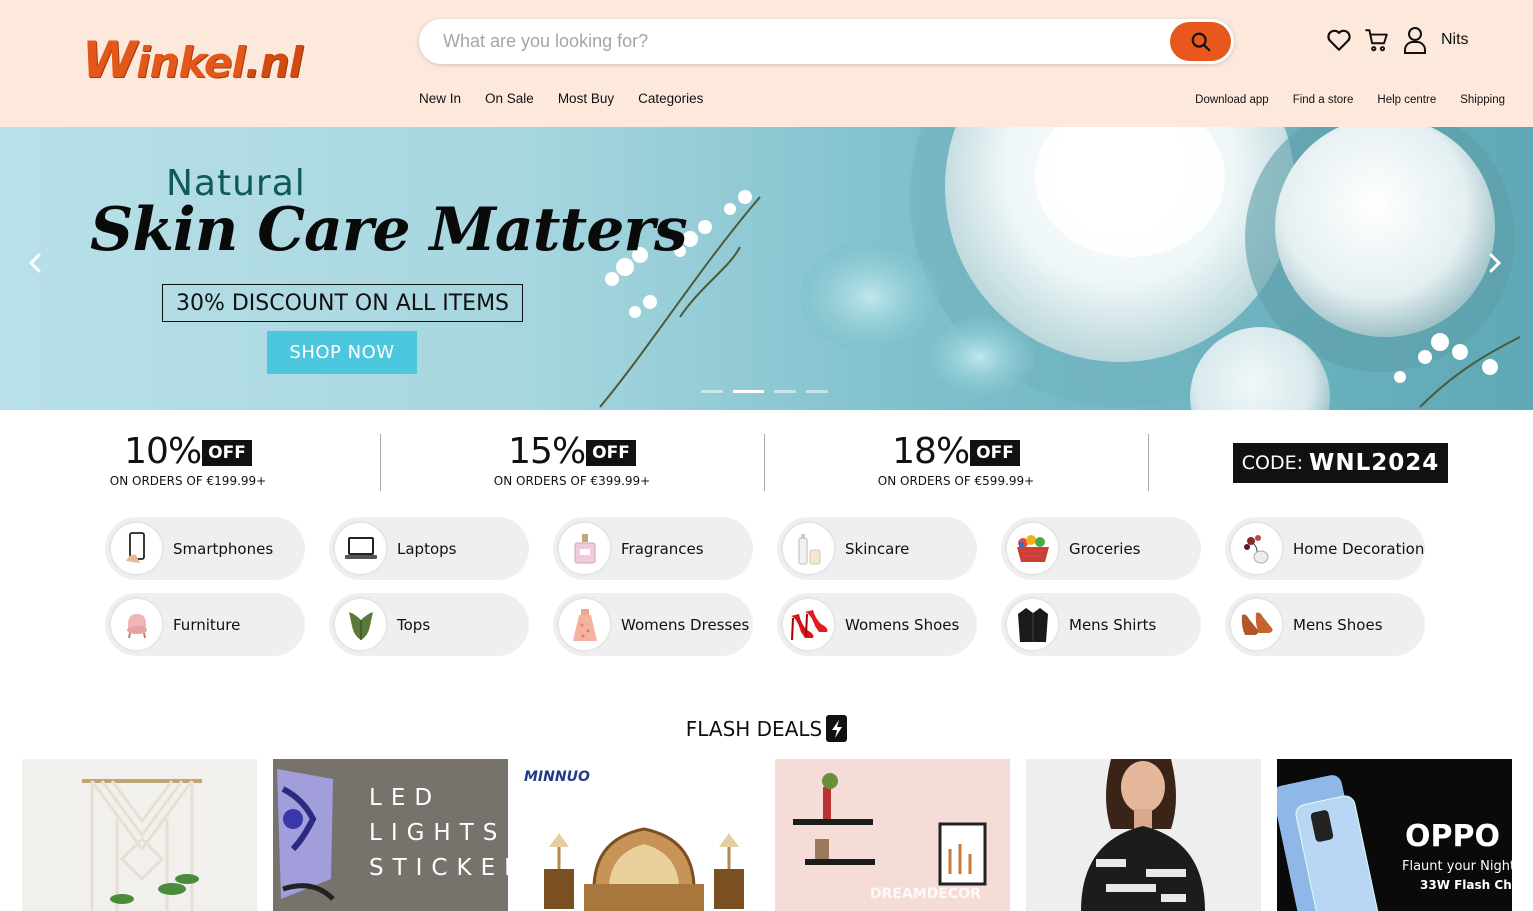 The image size is (1533, 911). I want to click on deal-oppo-charge: 33W Flash Cha, so click(1466, 885).